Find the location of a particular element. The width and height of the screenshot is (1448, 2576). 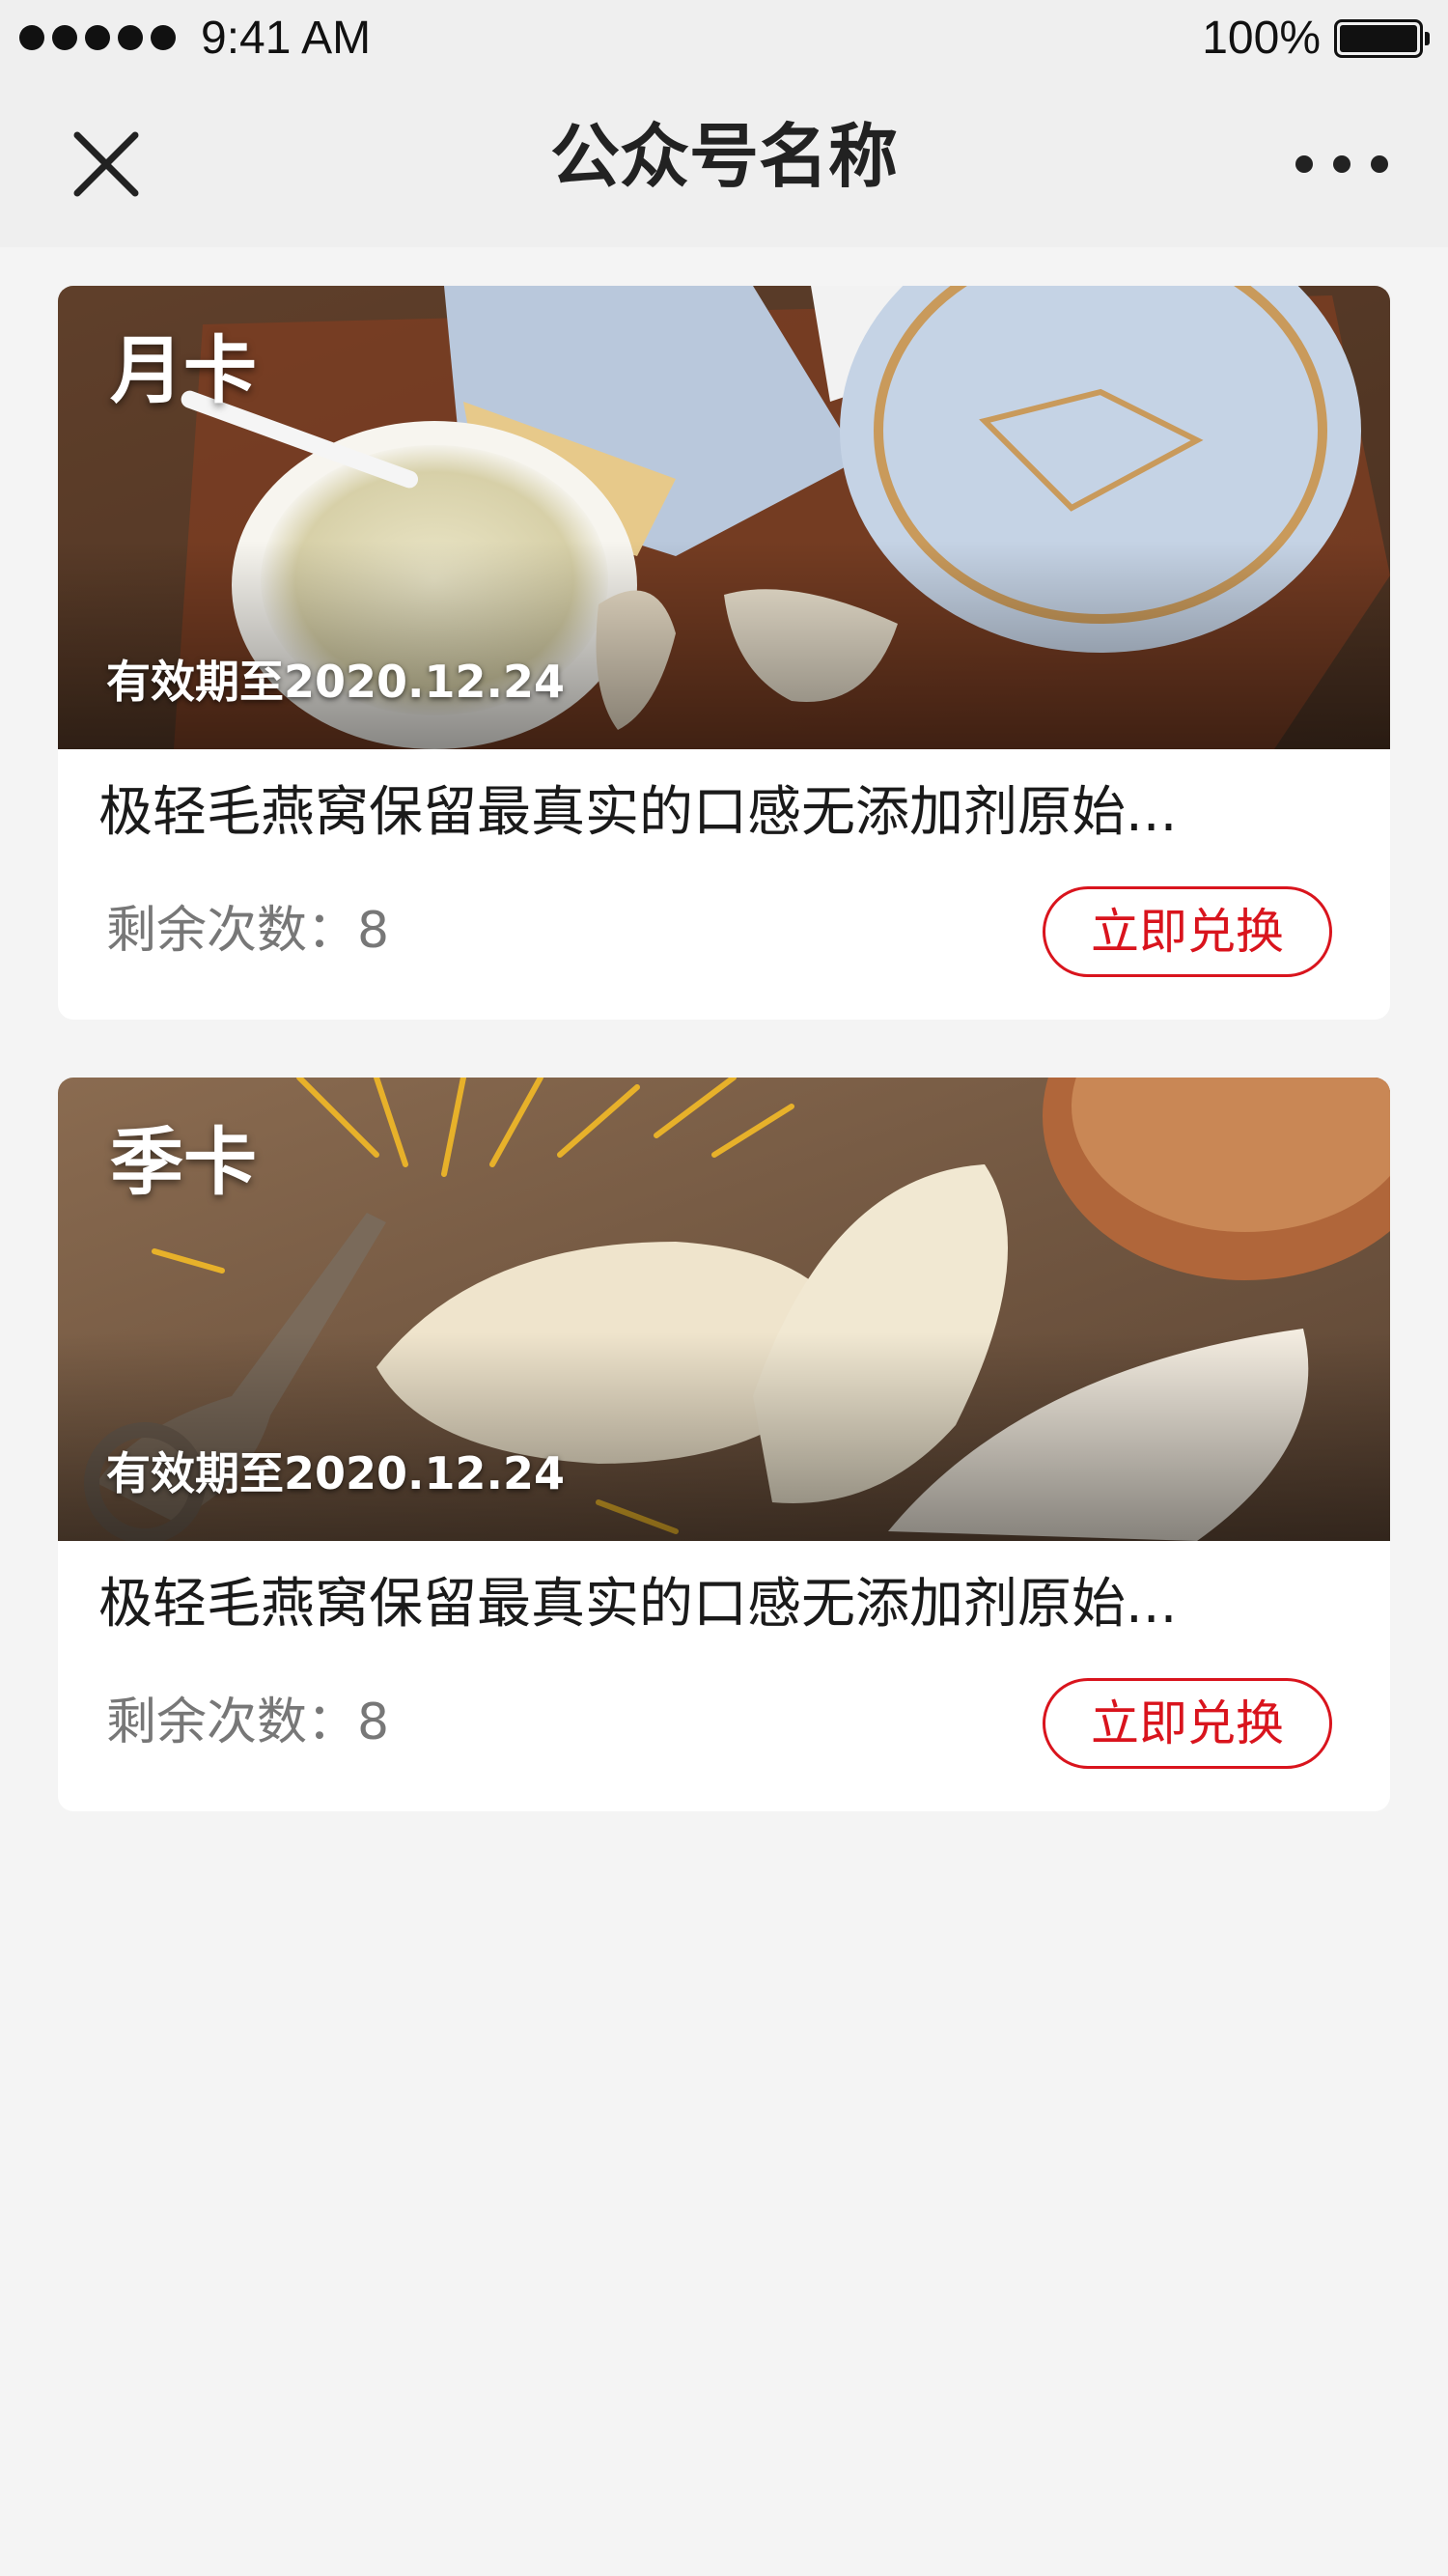

card-type-label: 月卡 is located at coordinates (184, 370).